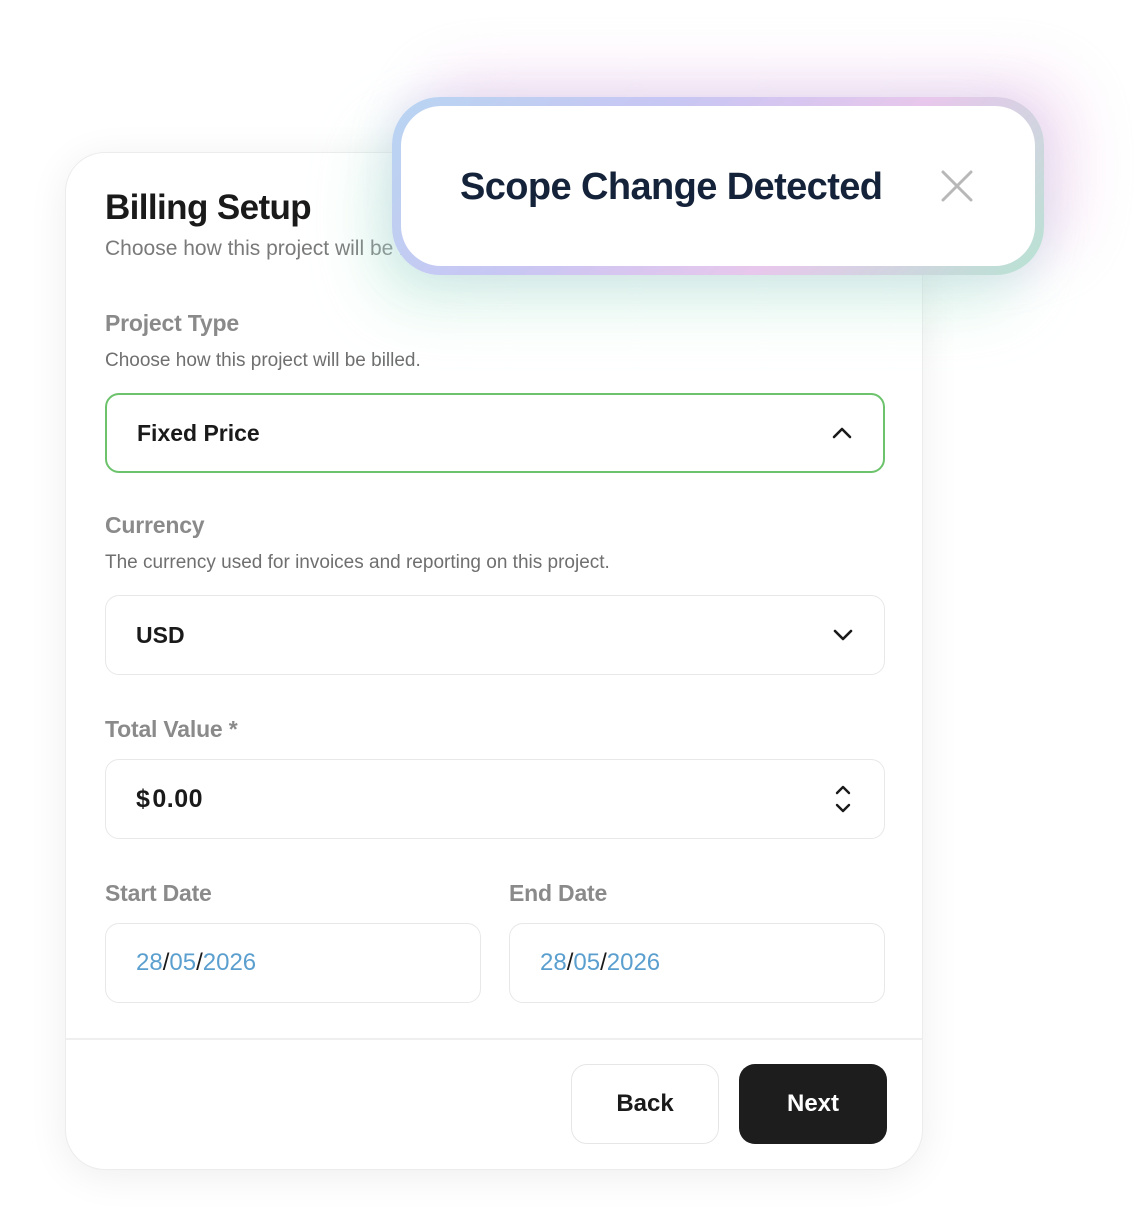 This screenshot has width=1140, height=1228. I want to click on start-date-value: 28/05/2026, so click(293, 963).